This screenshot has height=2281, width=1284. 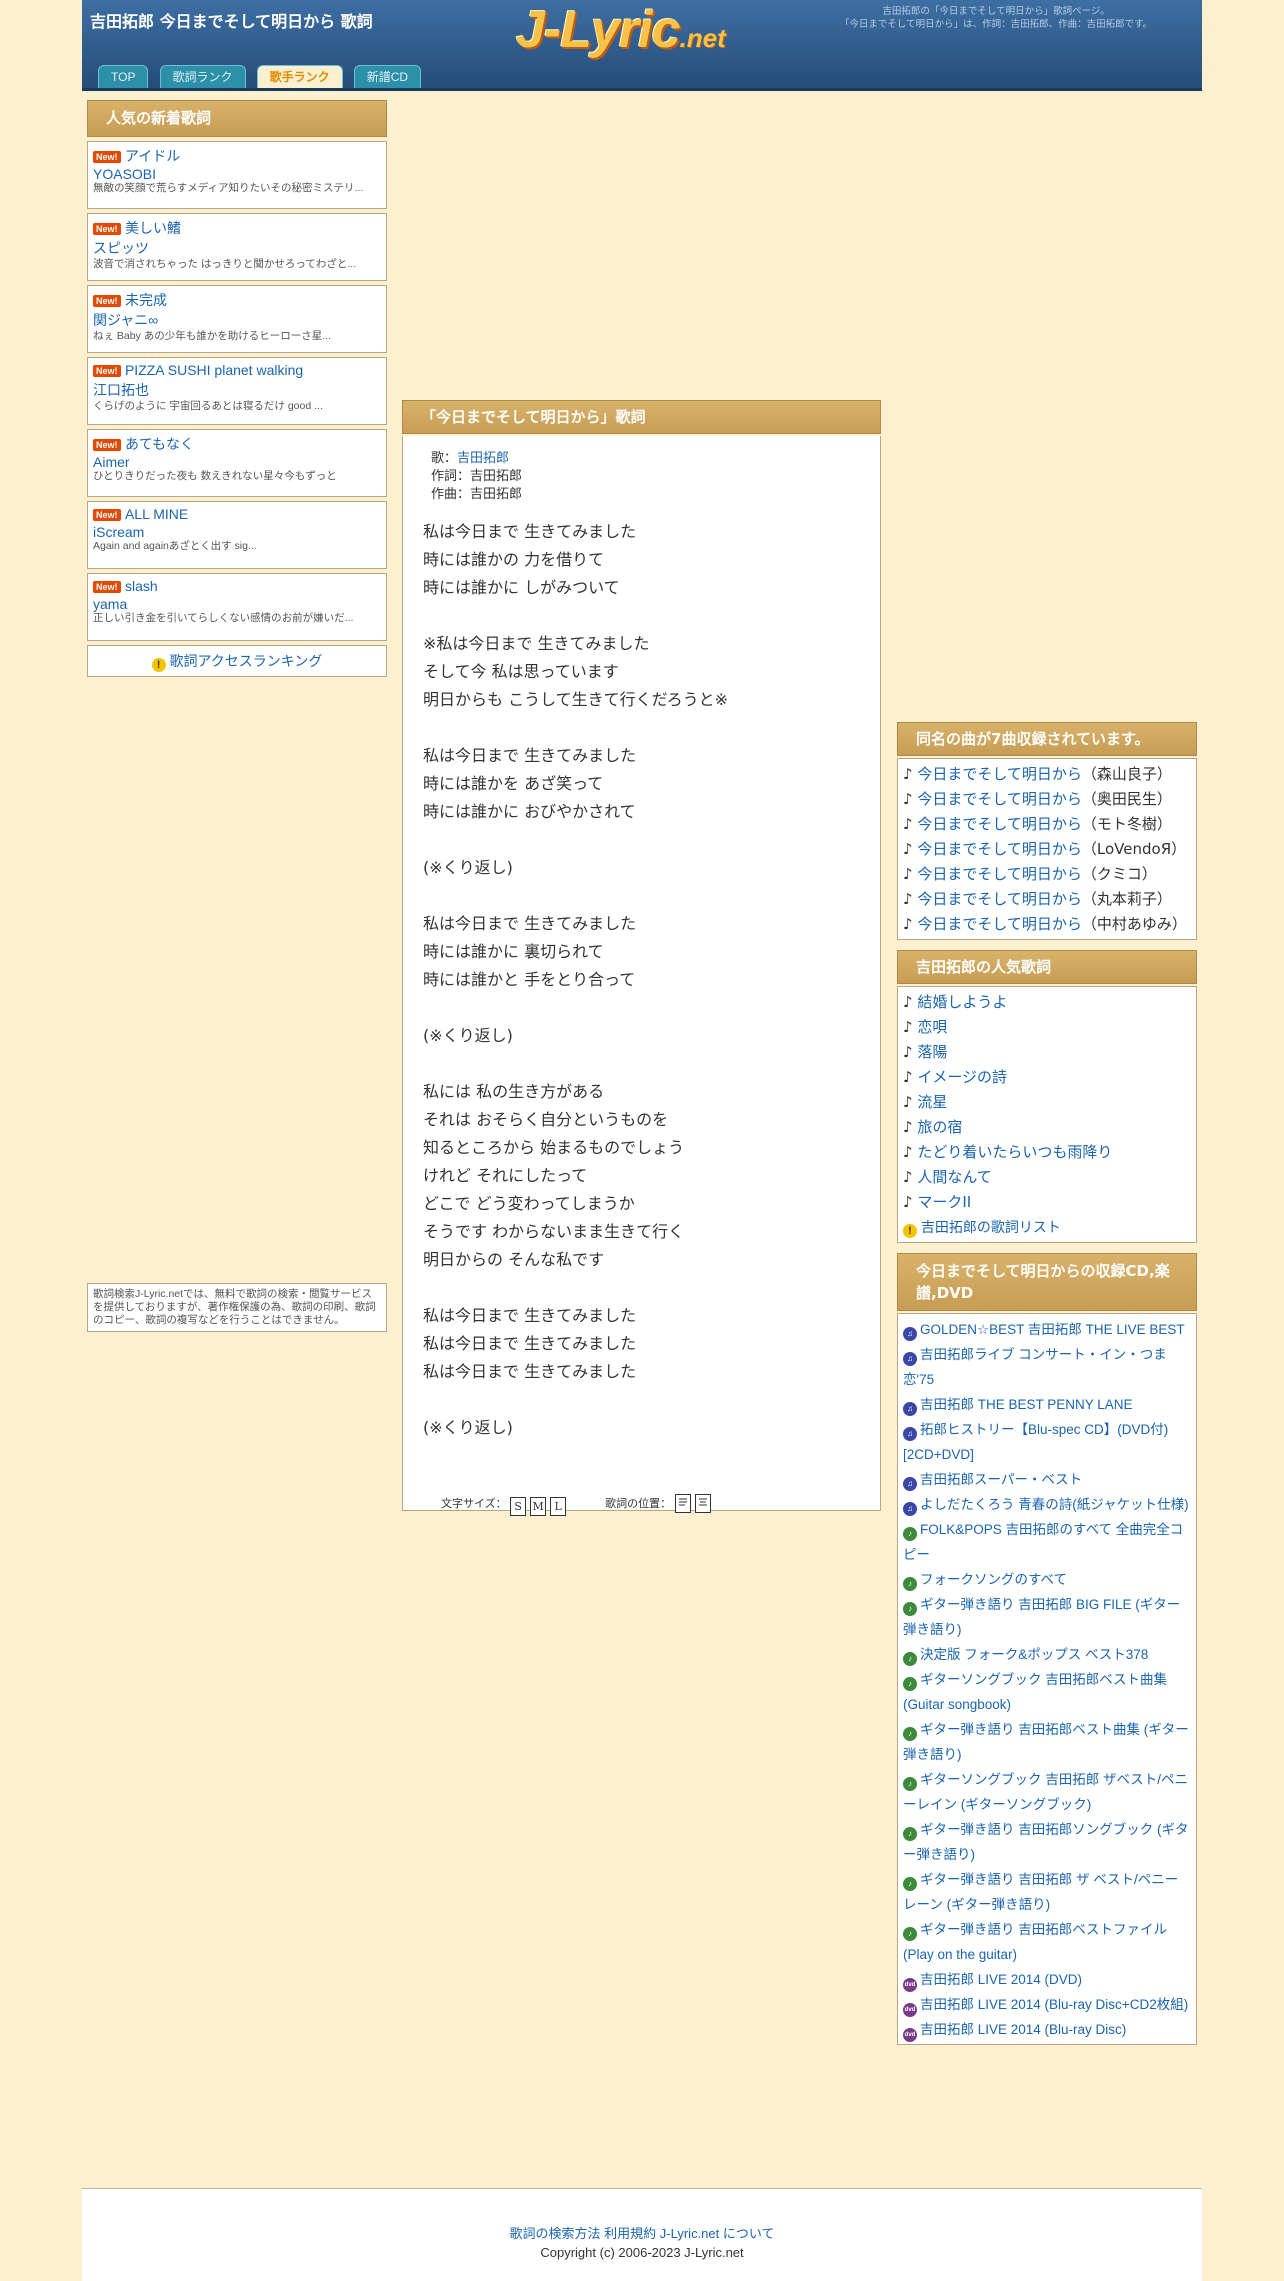 I want to click on cd-item: ♫ 吉田拓郎ライブ コンサート・イン・つま恋'75, so click(x=1047, y=1367).